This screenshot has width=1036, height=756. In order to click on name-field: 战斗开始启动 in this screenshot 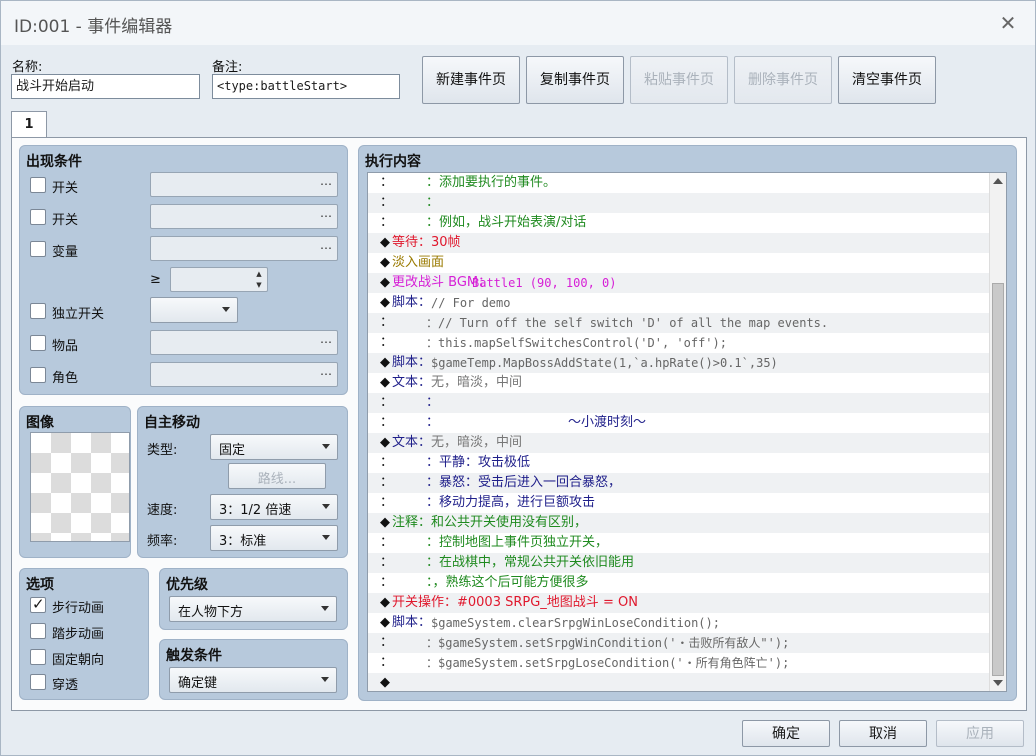, I will do `click(105, 86)`.